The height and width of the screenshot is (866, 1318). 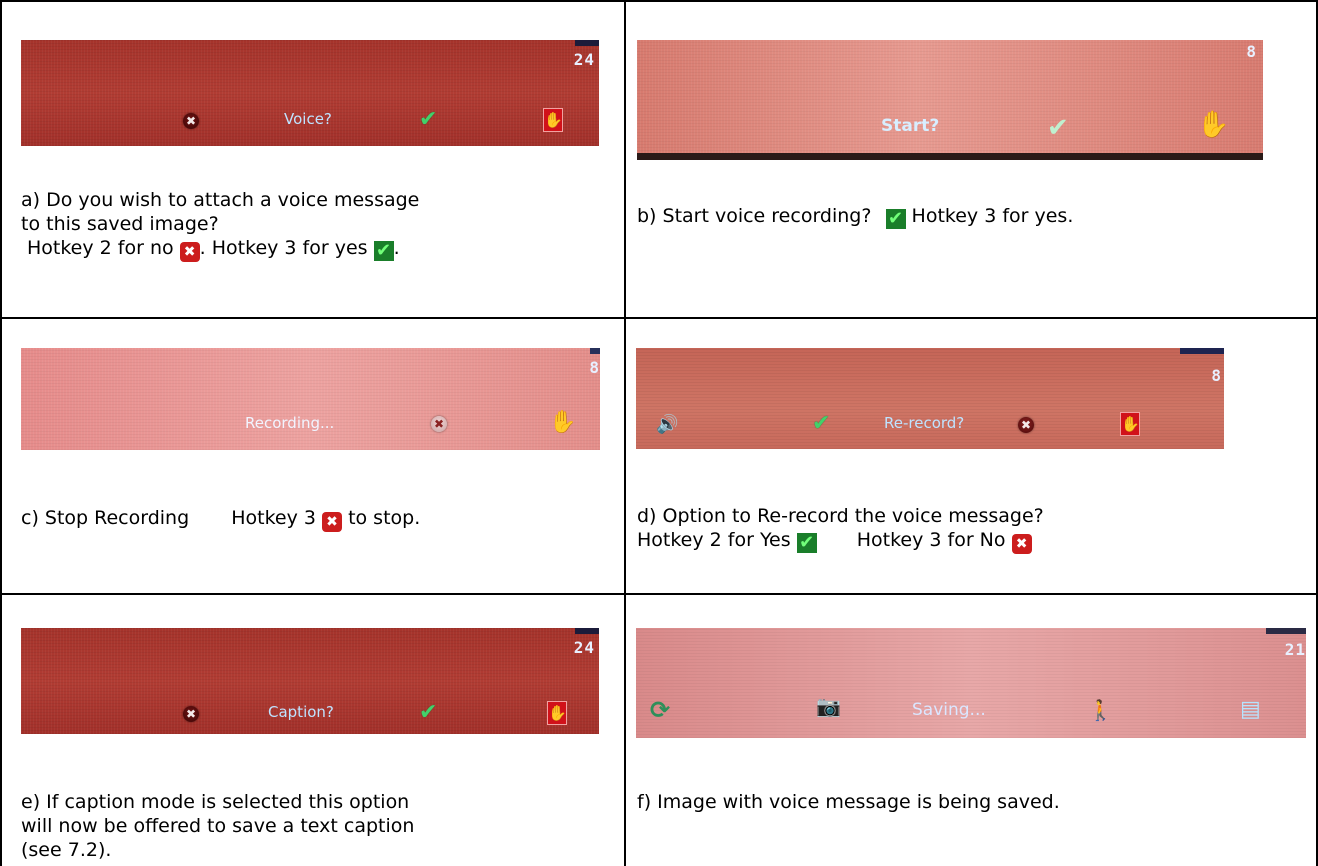 What do you see at coordinates (714, 540) in the screenshot?
I see `caption-text: Hotkey 2 for Yes` at bounding box center [714, 540].